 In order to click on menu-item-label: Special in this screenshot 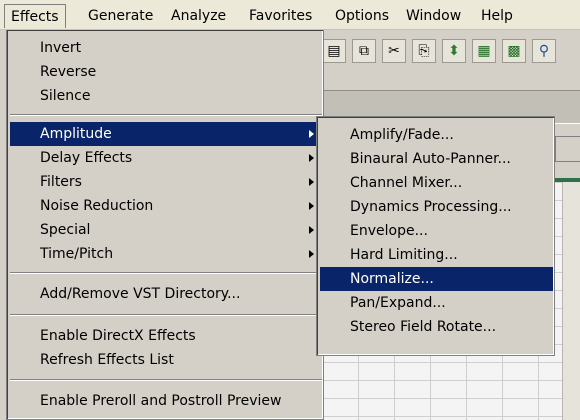, I will do `click(65, 230)`.